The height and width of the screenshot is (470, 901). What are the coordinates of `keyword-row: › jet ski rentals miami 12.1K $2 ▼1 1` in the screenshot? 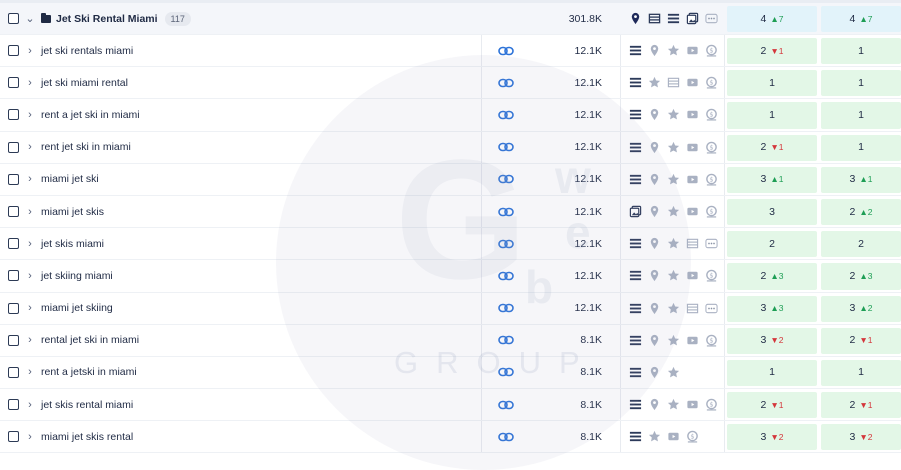 It's located at (450, 51).